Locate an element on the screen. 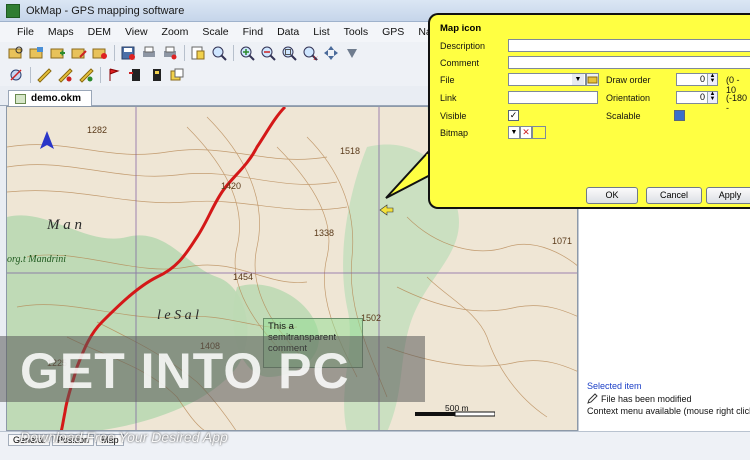 The width and height of the screenshot is (750, 460). comment-field is located at coordinates (629, 62).